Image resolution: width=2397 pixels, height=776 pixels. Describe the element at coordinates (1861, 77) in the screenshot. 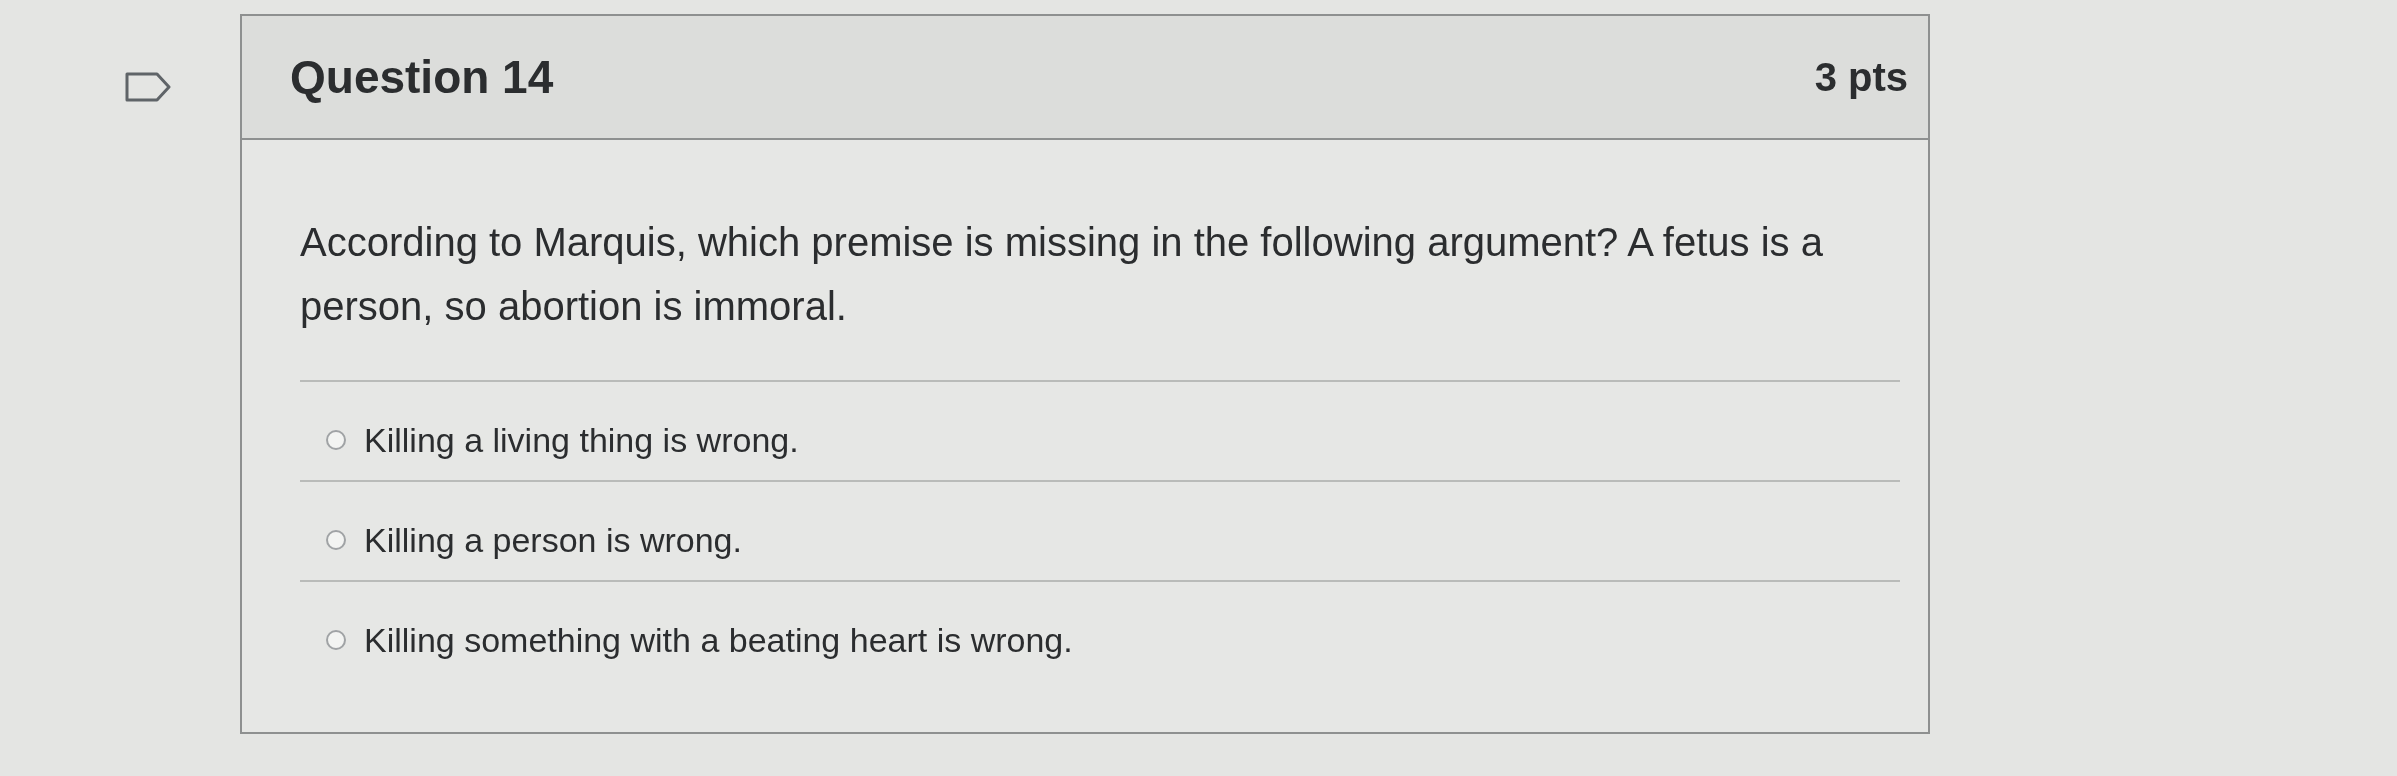

I see `points-label: 3 pts` at that location.